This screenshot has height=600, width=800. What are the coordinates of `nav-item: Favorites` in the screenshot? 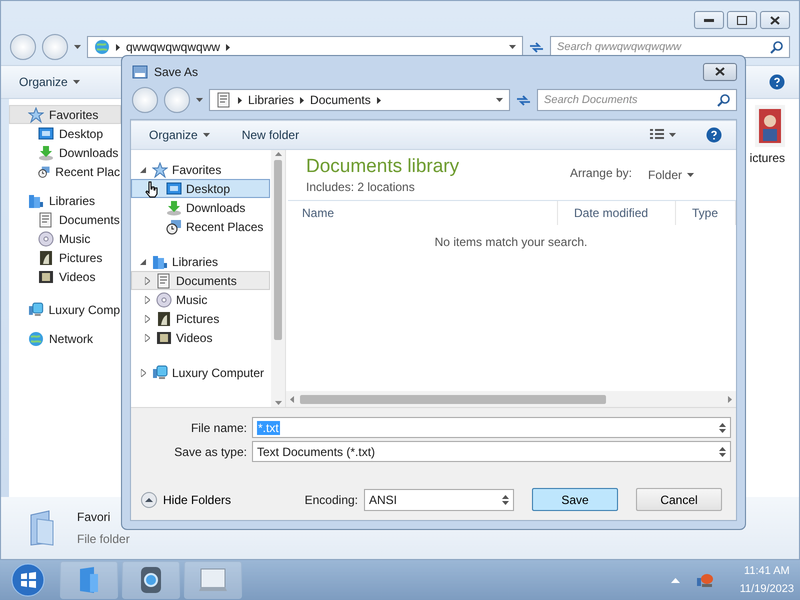 It's located at (65, 114).